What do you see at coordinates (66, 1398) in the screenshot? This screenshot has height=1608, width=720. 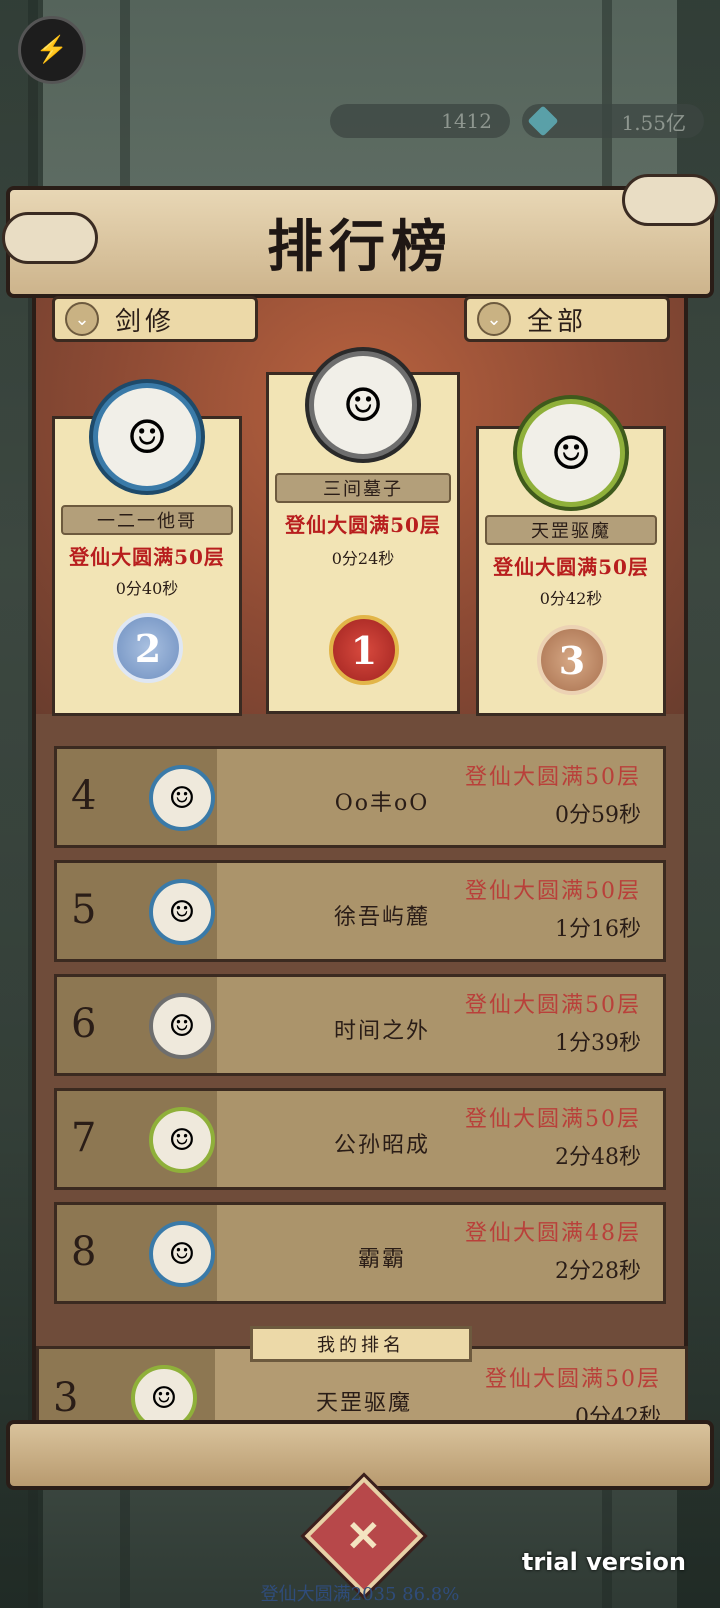 I see `rank-number: 3` at bounding box center [66, 1398].